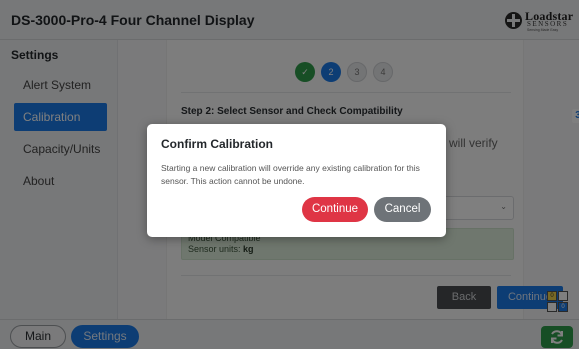  Describe the element at coordinates (217, 144) in the screenshot. I see `dialog-title: Confirm Calibration` at that location.